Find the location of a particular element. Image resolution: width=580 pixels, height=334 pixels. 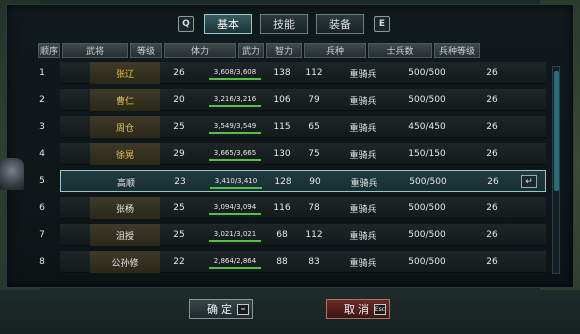

row-body: 张辽 26 3,608/3,608 138 112 重骑兵 500/500 26 is located at coordinates (303, 73).